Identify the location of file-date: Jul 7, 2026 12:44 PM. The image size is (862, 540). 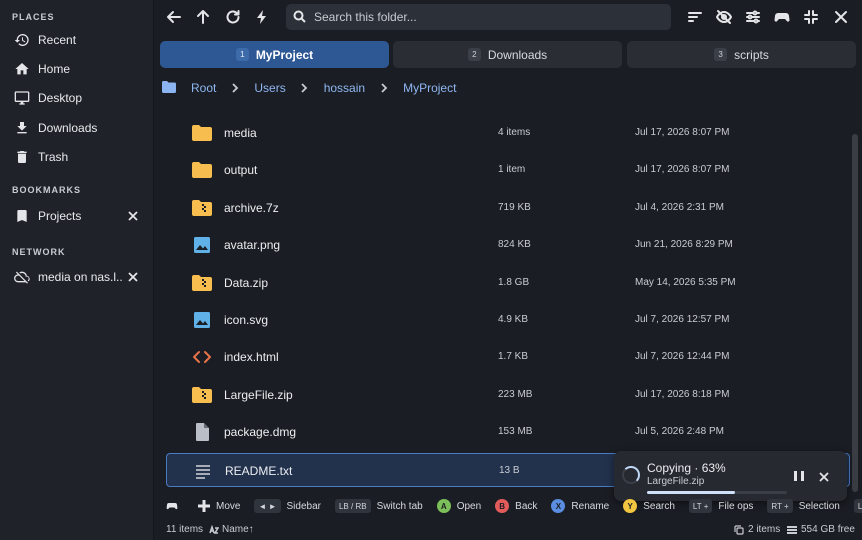
(682, 357).